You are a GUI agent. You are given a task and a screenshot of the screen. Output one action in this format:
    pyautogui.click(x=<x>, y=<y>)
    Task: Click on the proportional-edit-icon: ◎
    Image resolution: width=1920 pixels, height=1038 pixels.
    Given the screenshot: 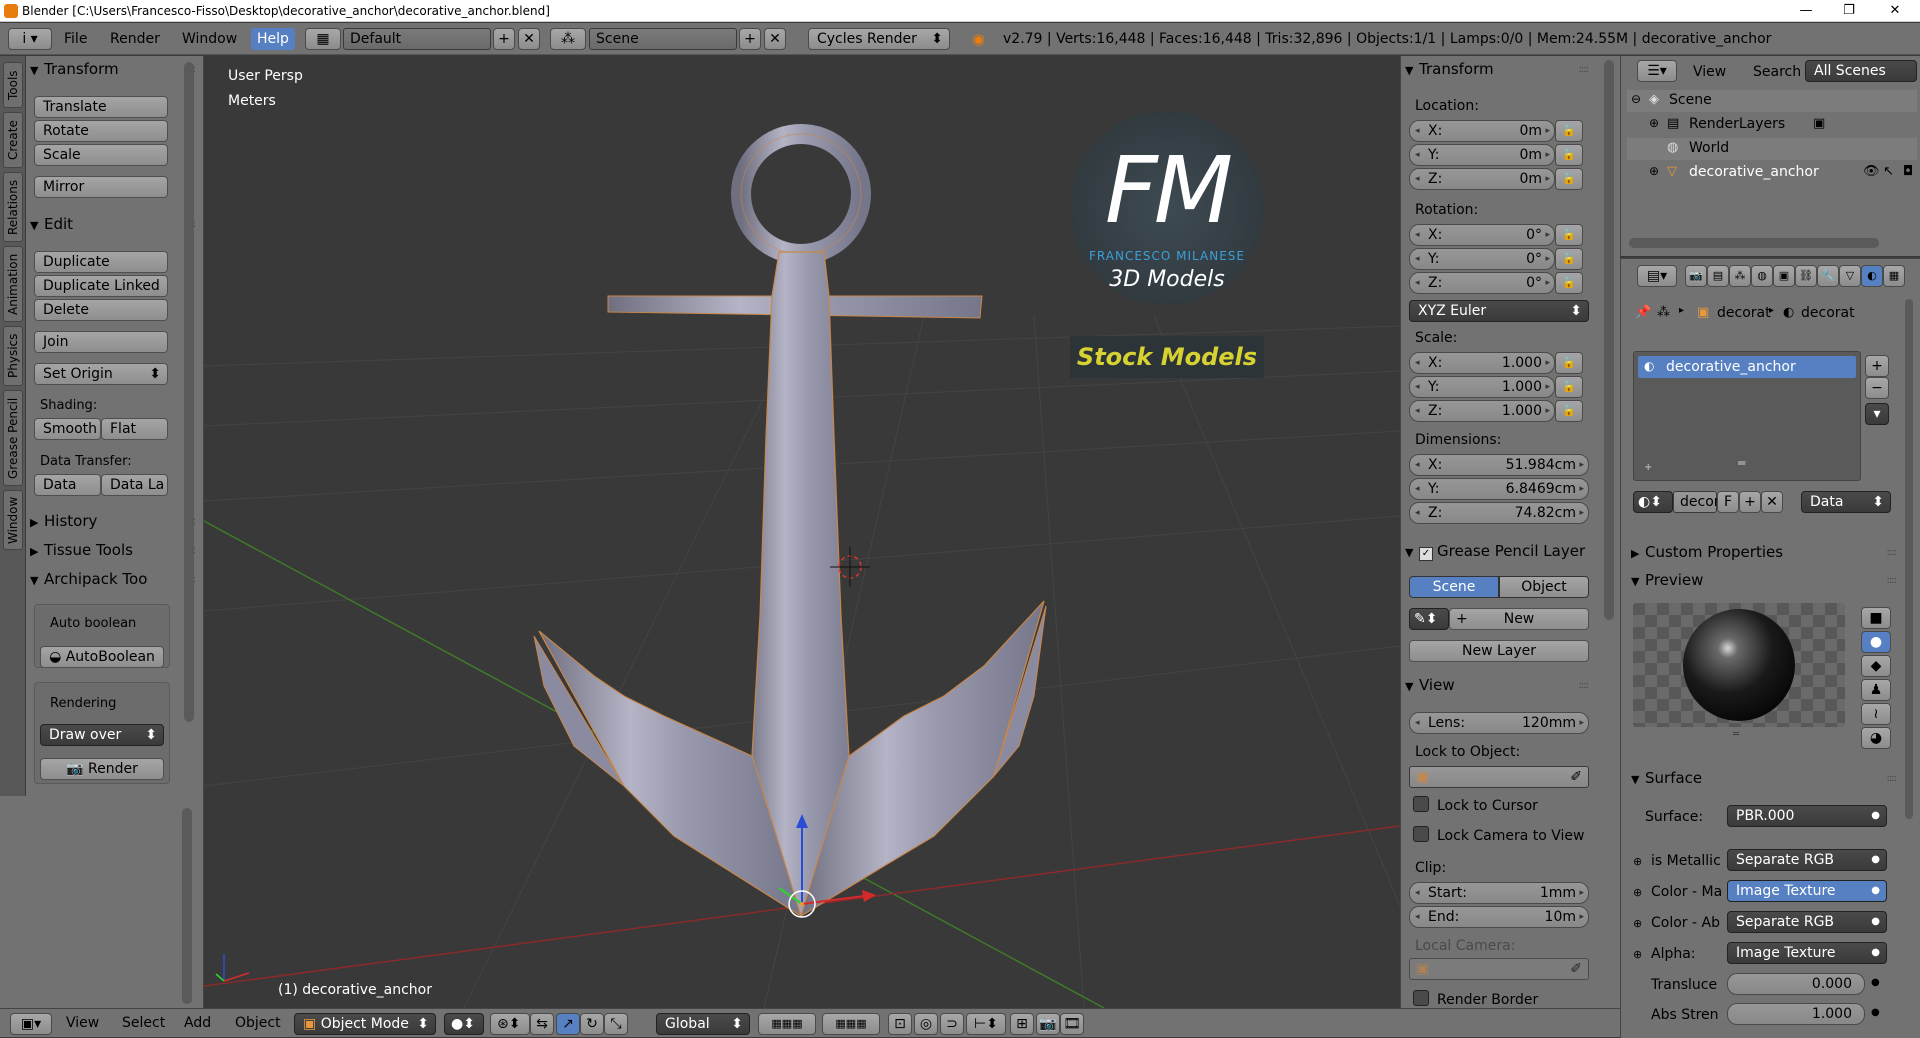 What is the action you would take?
    pyautogui.click(x=926, y=1024)
    